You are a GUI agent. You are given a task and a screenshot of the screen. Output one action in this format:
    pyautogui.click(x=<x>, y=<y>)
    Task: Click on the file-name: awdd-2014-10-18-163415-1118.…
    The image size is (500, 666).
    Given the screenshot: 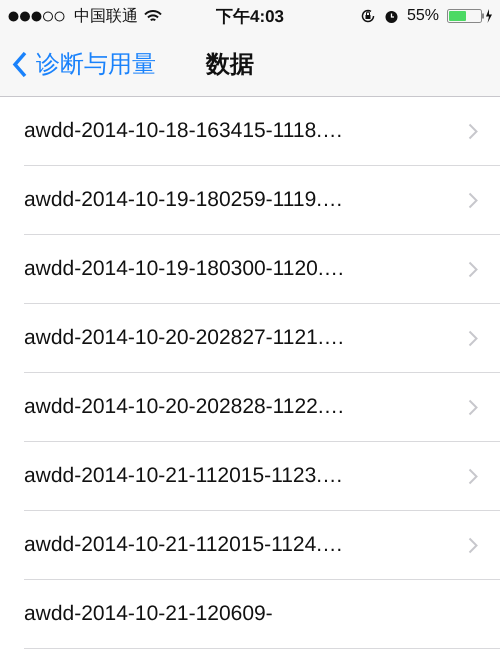 What is the action you would take?
    pyautogui.click(x=246, y=131)
    